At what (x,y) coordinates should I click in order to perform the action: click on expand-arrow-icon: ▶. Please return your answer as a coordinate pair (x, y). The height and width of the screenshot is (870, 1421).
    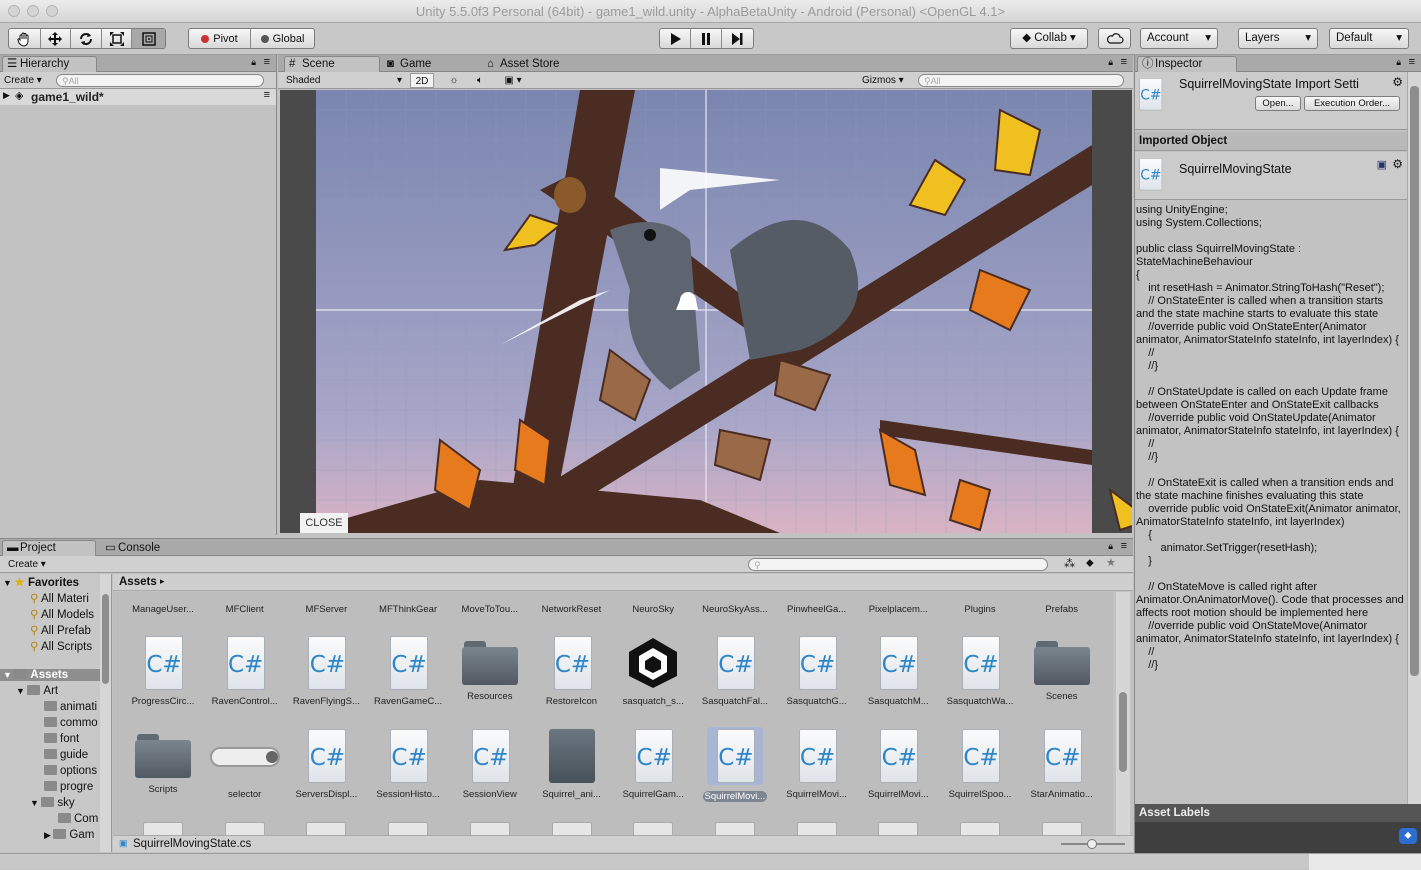
    Looking at the image, I should click on (6, 95).